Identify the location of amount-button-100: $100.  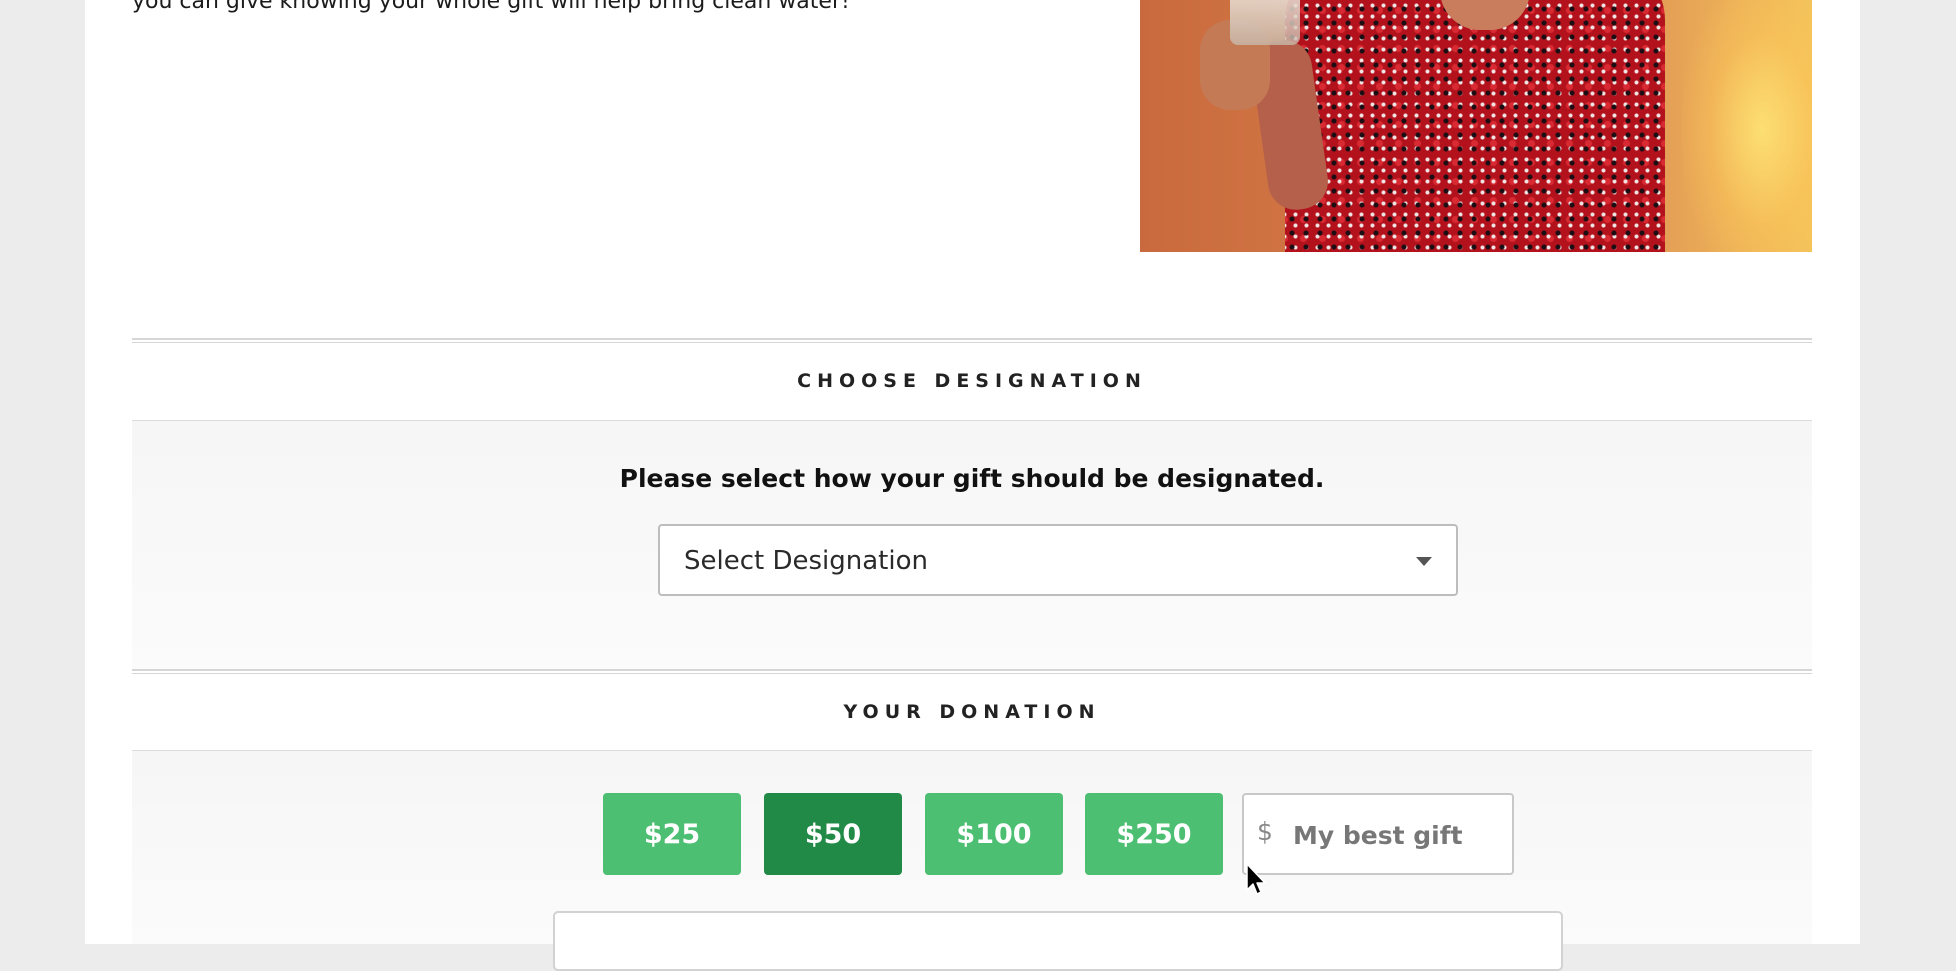
(994, 834).